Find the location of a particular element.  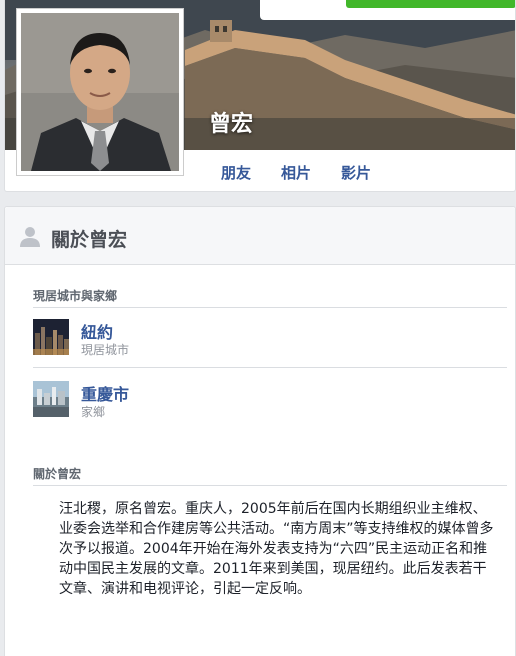

header-action-area is located at coordinates (387, 10).